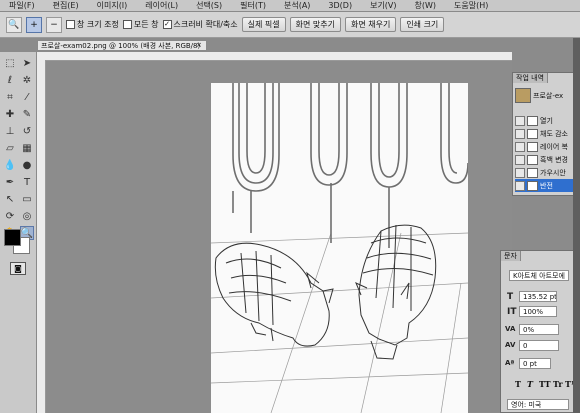 The width and height of the screenshot is (580, 413). I want to click on clone-stamp-tool-icon: ⊥, so click(10, 131).